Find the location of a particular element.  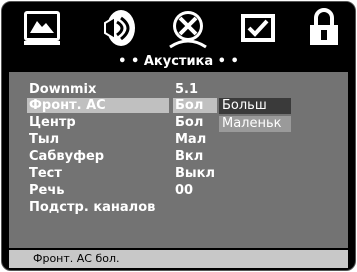

menu-item-subwoofer: Сабвуфер Вкл is located at coordinates (178, 156).